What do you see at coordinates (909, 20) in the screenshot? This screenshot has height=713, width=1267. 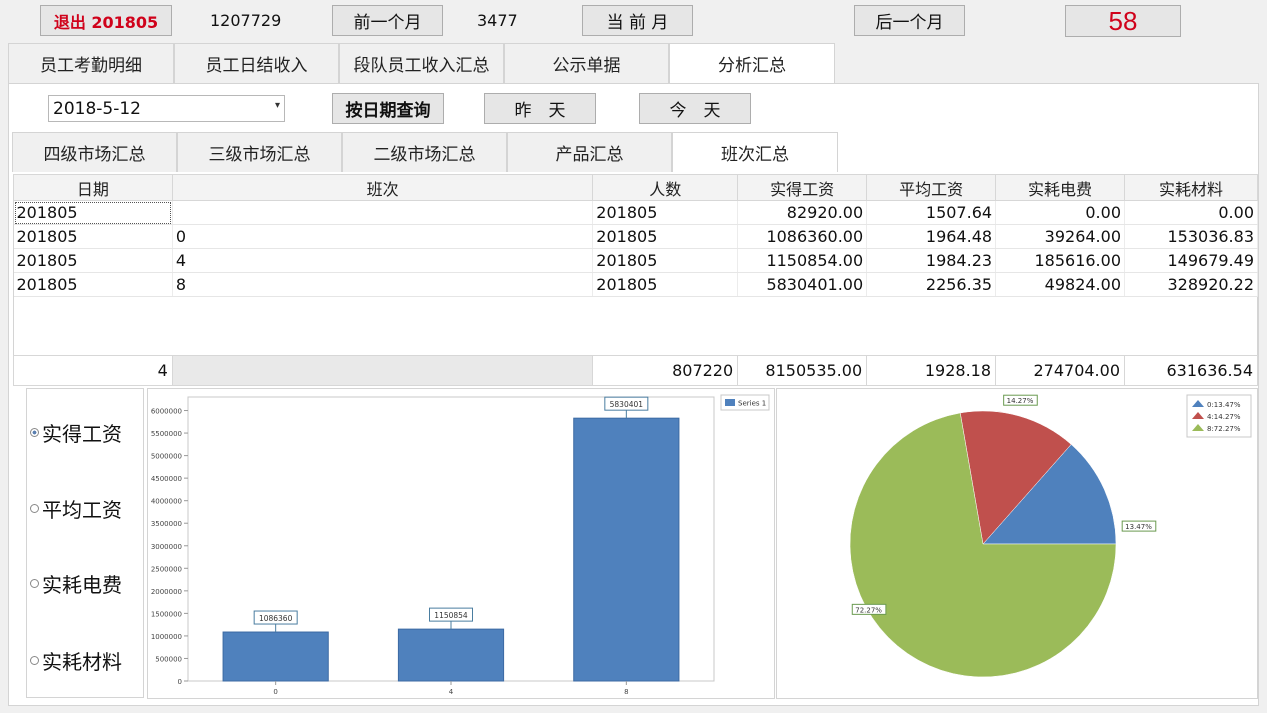 I see `next-month-button: 后一个月` at bounding box center [909, 20].